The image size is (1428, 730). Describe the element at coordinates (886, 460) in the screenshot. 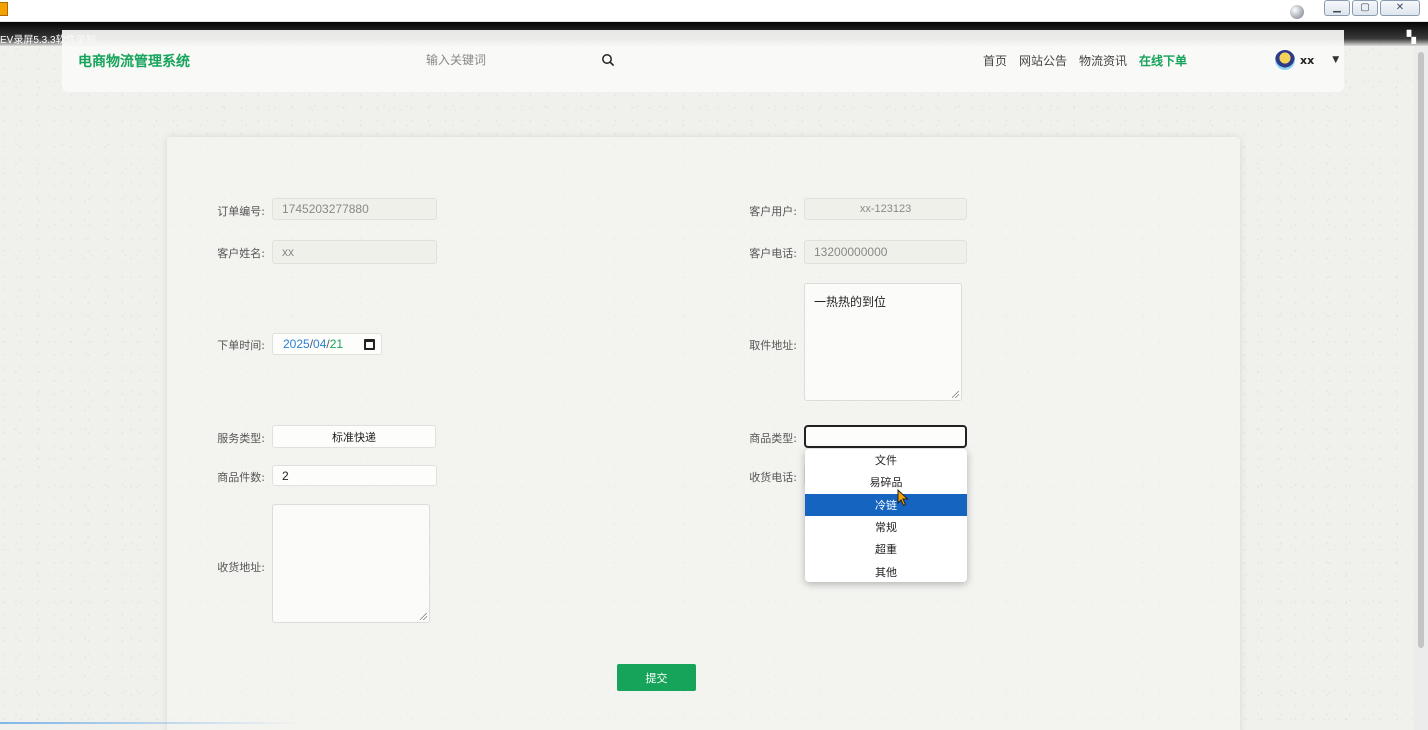

I see `dropdown-option: 文件` at that location.